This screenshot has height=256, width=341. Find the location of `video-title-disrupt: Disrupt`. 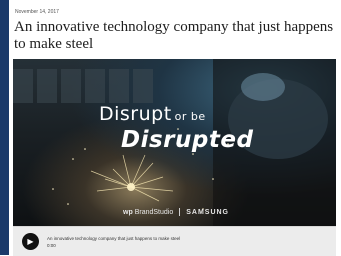

video-title-disrupt: Disrupt is located at coordinates (135, 114).